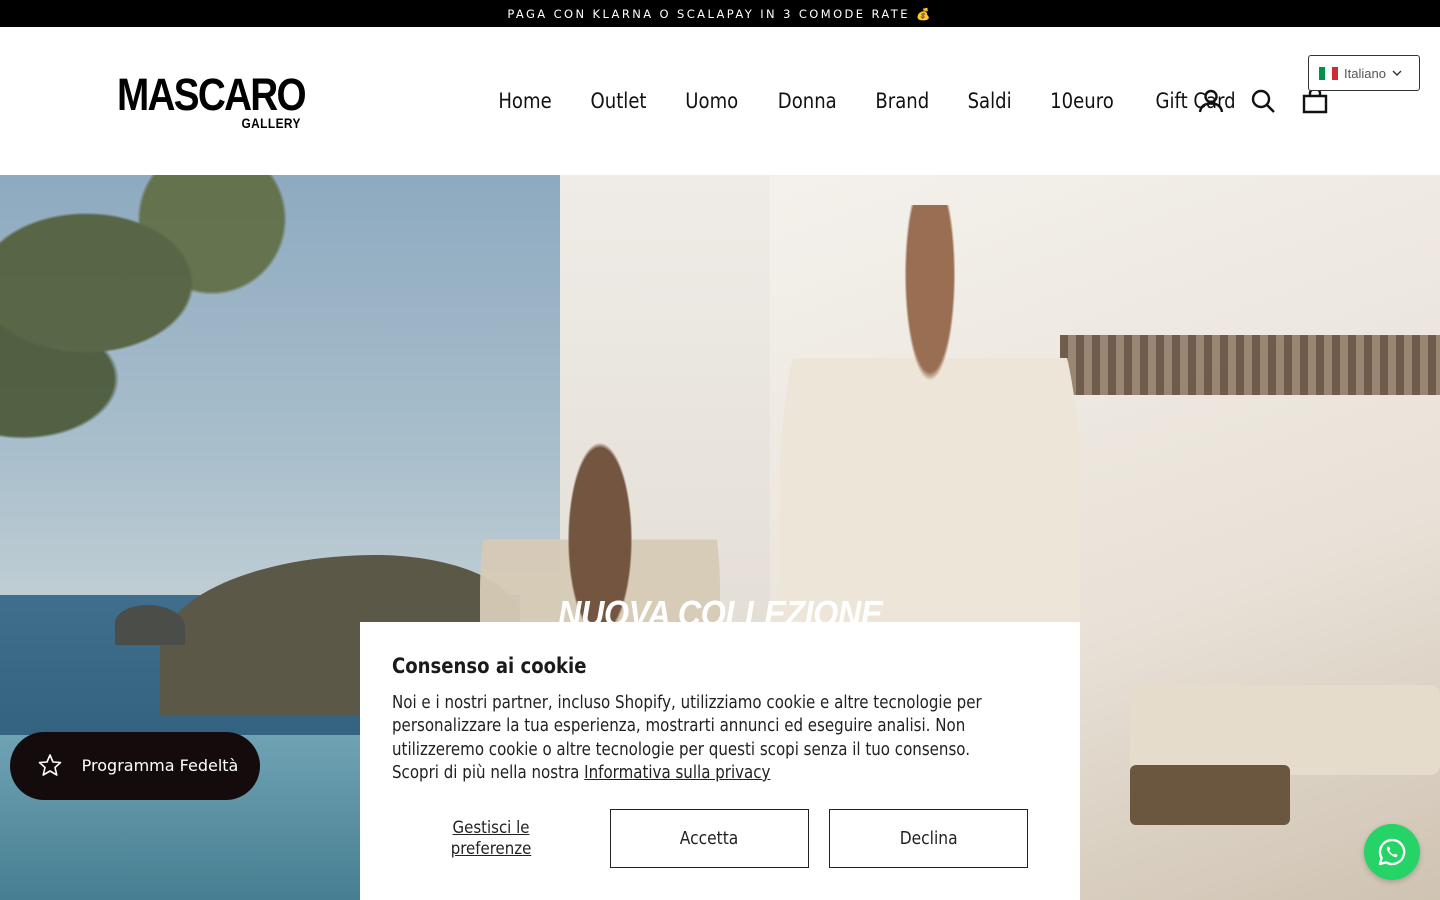 Image resolution: width=1440 pixels, height=900 pixels. What do you see at coordinates (1263, 101) in the screenshot?
I see `search-icon` at bounding box center [1263, 101].